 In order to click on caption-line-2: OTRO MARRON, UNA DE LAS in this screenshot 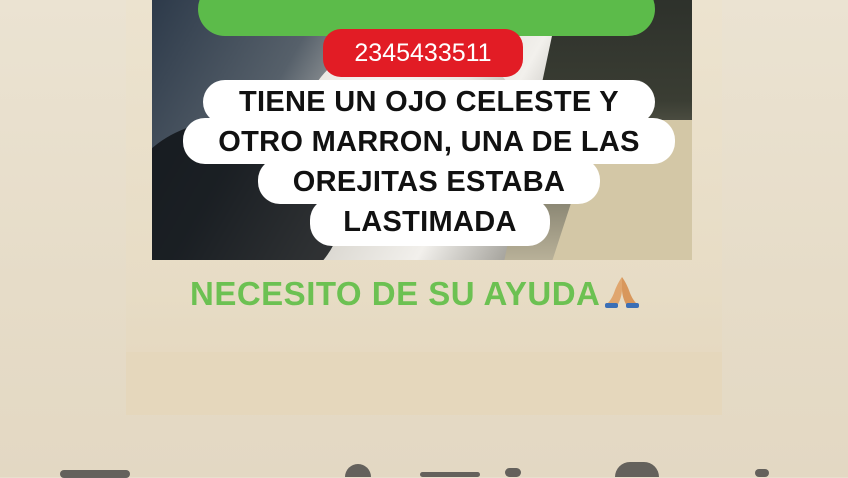, I will do `click(429, 142)`.